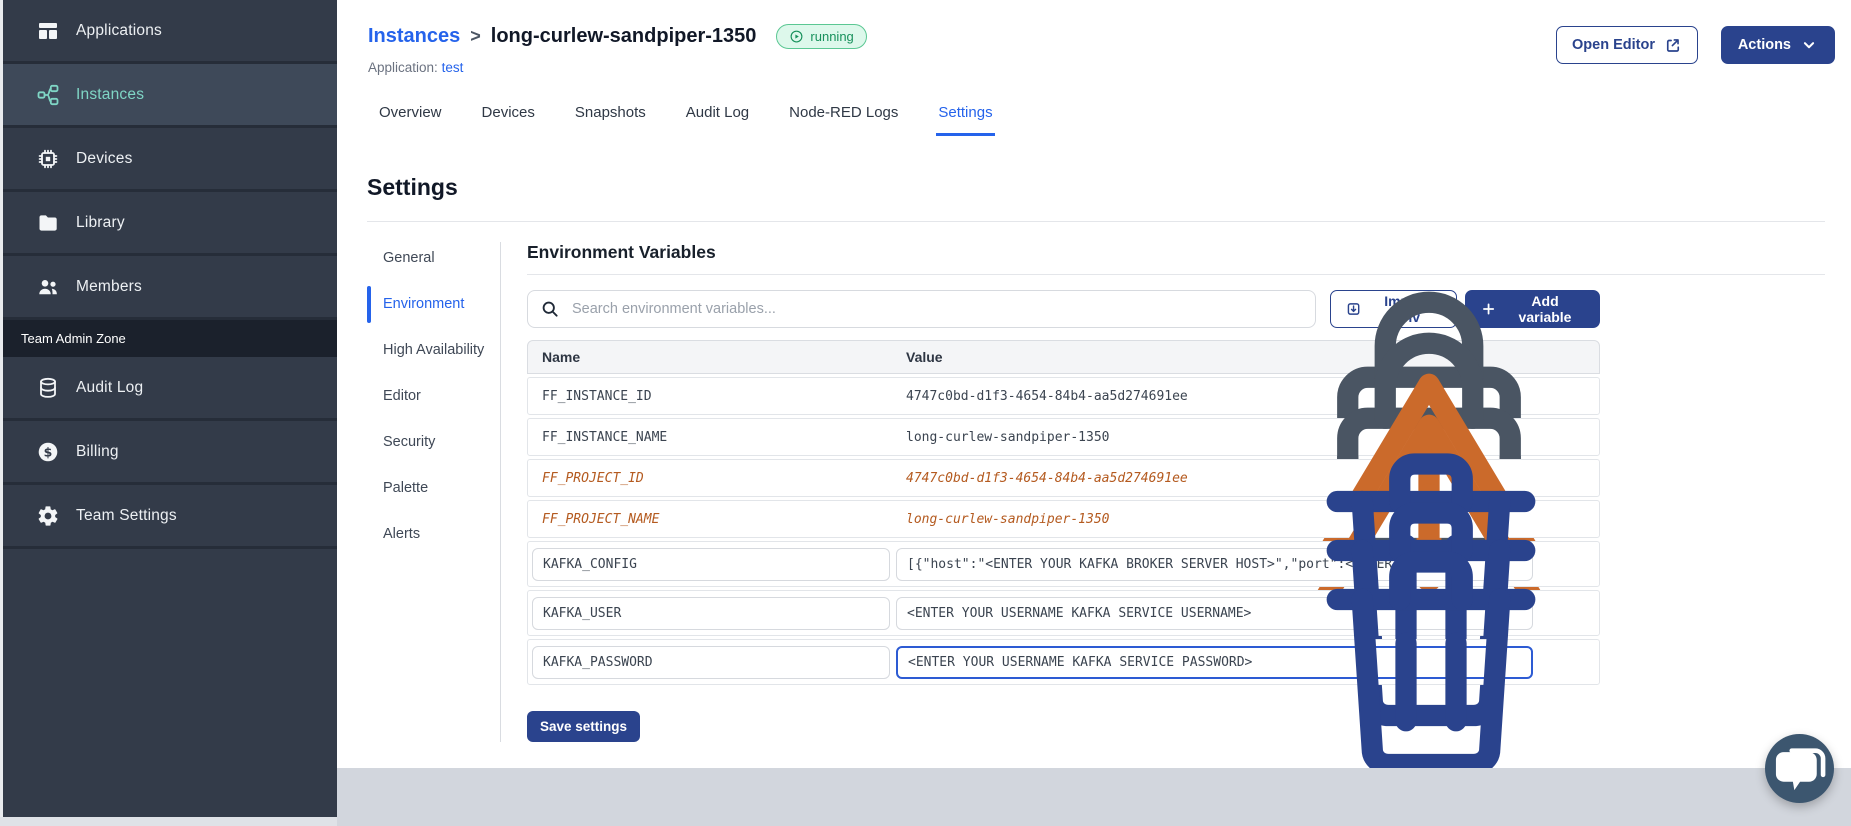 Image resolution: width=1851 pixels, height=826 pixels. What do you see at coordinates (97, 451) in the screenshot?
I see `sidebar-item-label: Billing` at bounding box center [97, 451].